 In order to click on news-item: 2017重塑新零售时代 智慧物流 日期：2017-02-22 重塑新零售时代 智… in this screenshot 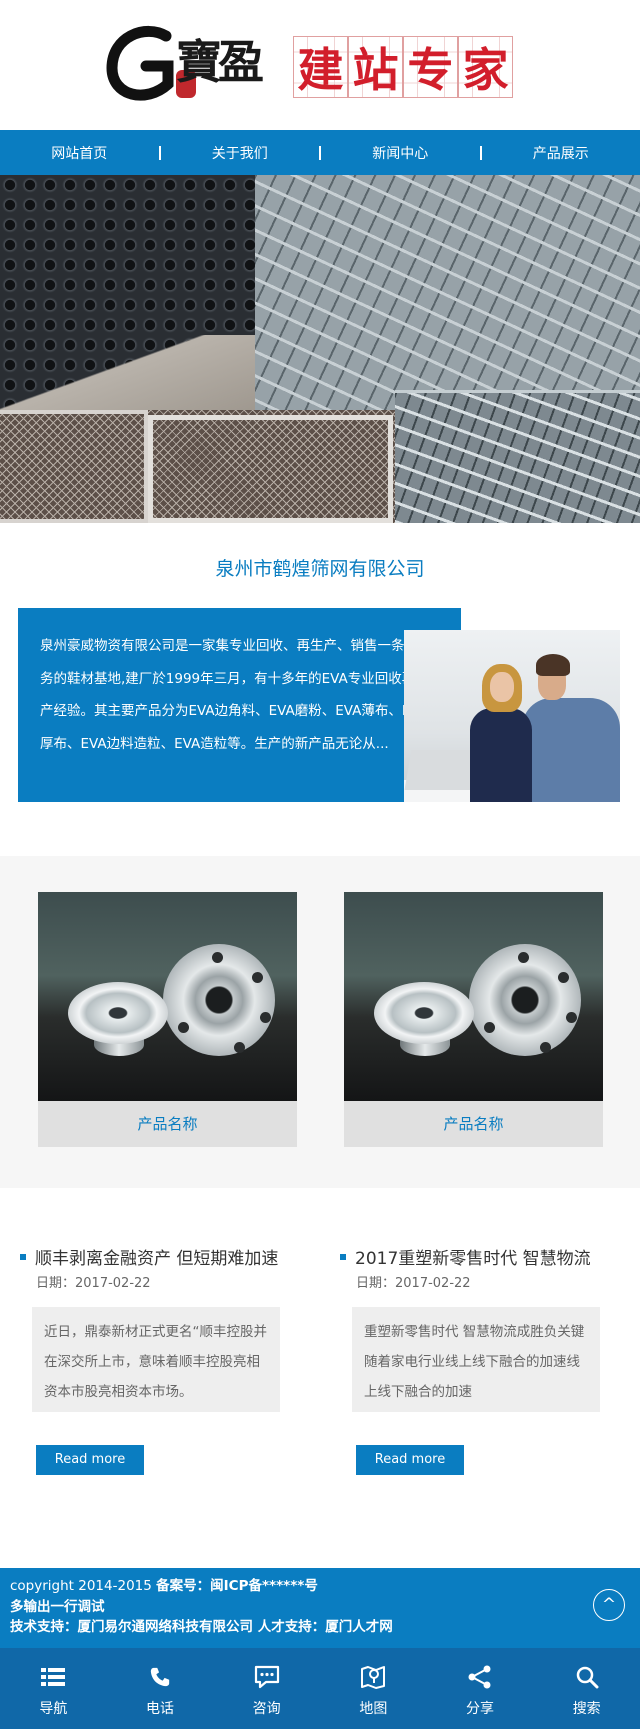, I will do `click(470, 1359)`.